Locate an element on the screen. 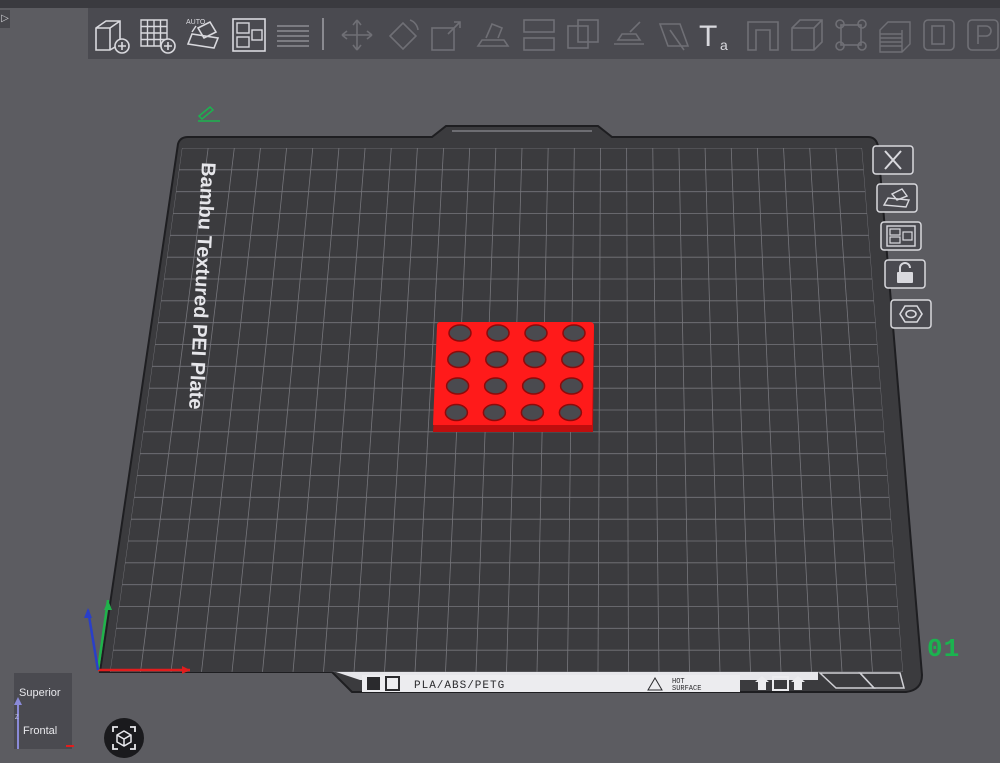 This screenshot has width=1000, height=763. slice-layers-button is located at coordinates (895, 35).